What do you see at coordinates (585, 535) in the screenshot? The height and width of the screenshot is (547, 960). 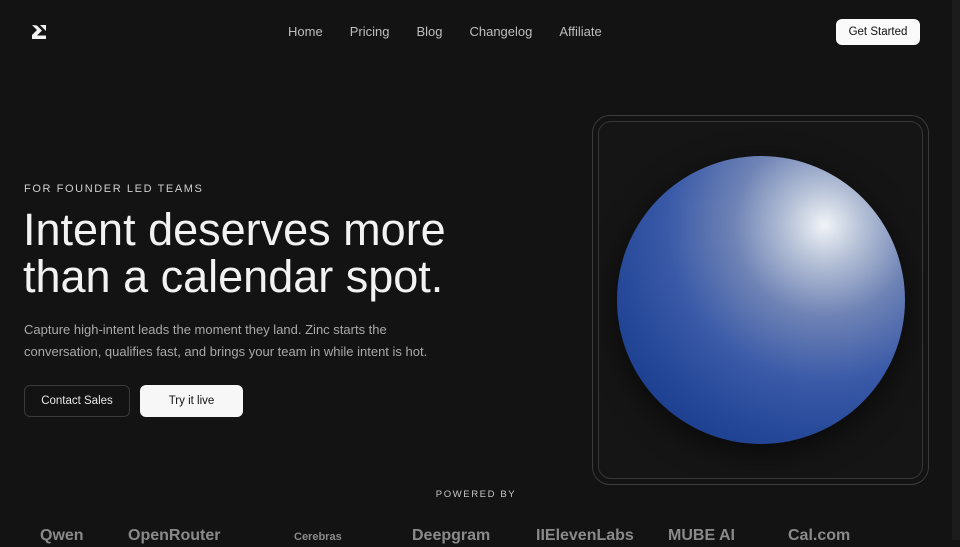 I see `logo-elevenlabs: IIElevenLabs` at bounding box center [585, 535].